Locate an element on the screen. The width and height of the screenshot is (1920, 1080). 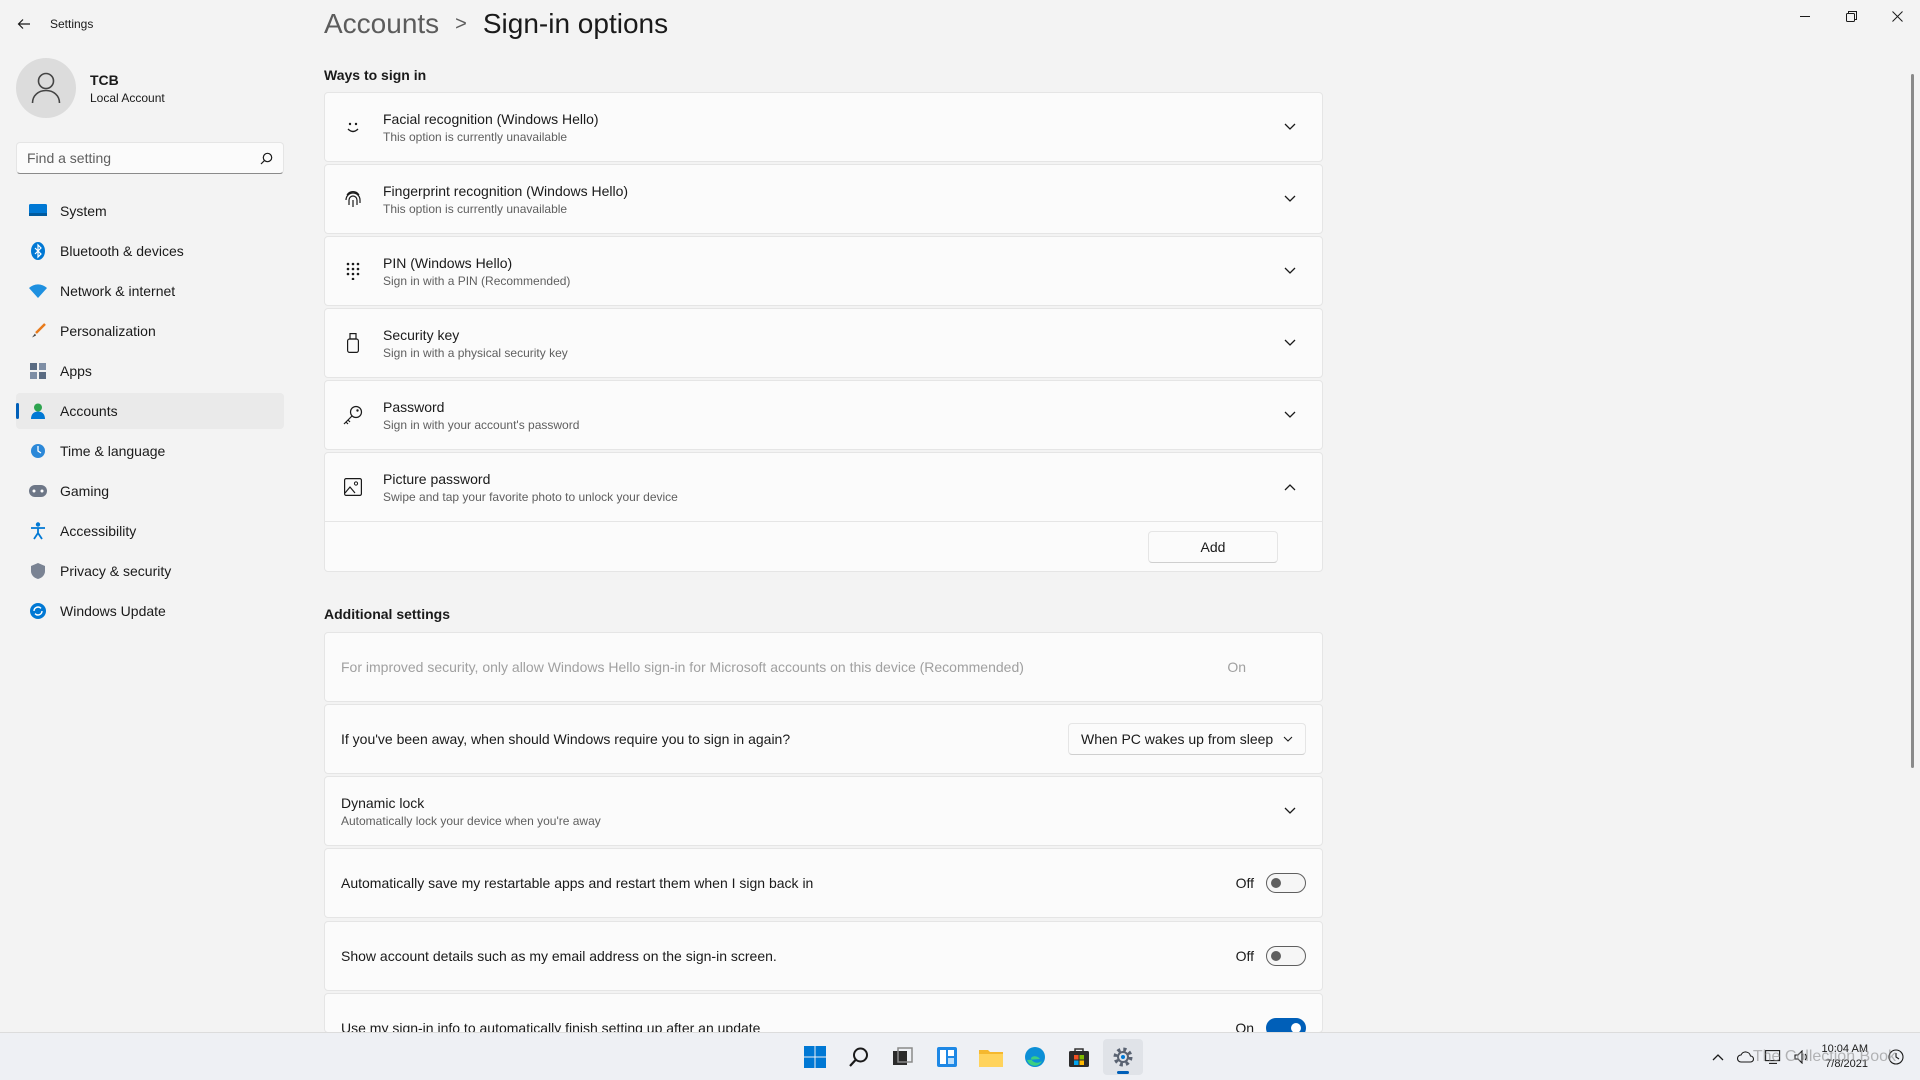
sidebar-item-gaming: Gaming is located at coordinates (150, 491).